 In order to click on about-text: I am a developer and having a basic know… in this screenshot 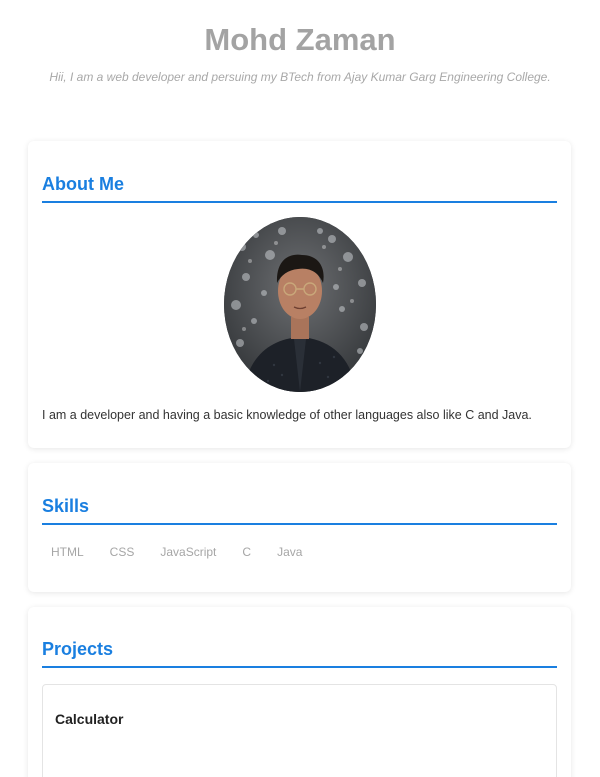, I will do `click(287, 415)`.